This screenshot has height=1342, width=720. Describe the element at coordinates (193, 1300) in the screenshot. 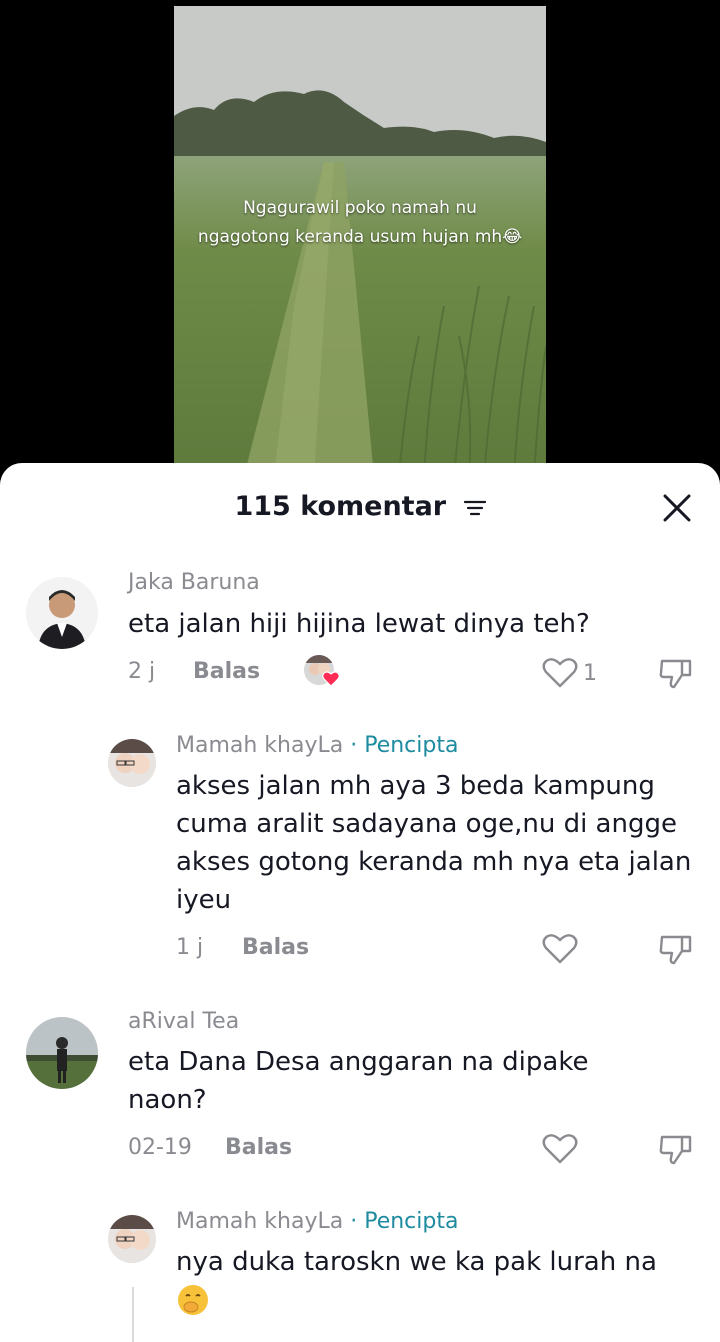

I see `shushing-face-emoji` at that location.